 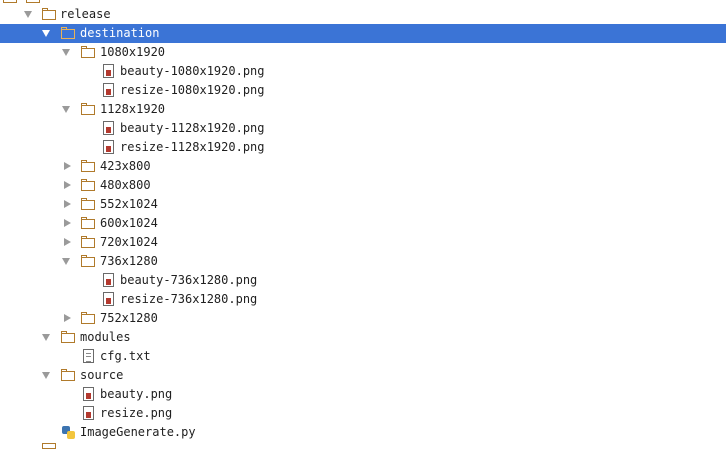 I want to click on tree-item-1080x1920: 1080x1920, so click(x=363, y=52).